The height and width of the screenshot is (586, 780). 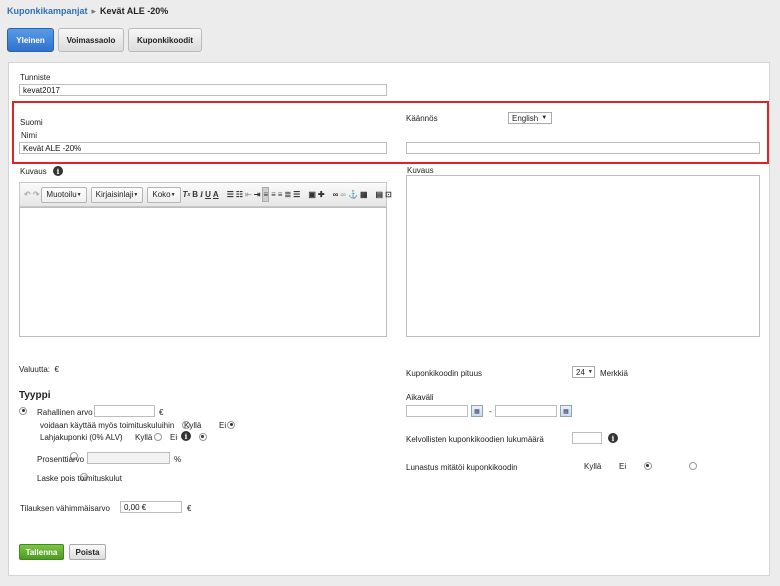 I want to click on currency-value: €, so click(x=56, y=369).